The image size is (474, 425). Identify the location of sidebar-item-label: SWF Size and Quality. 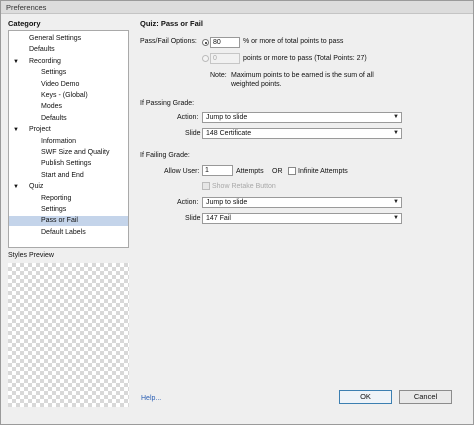
(75, 152).